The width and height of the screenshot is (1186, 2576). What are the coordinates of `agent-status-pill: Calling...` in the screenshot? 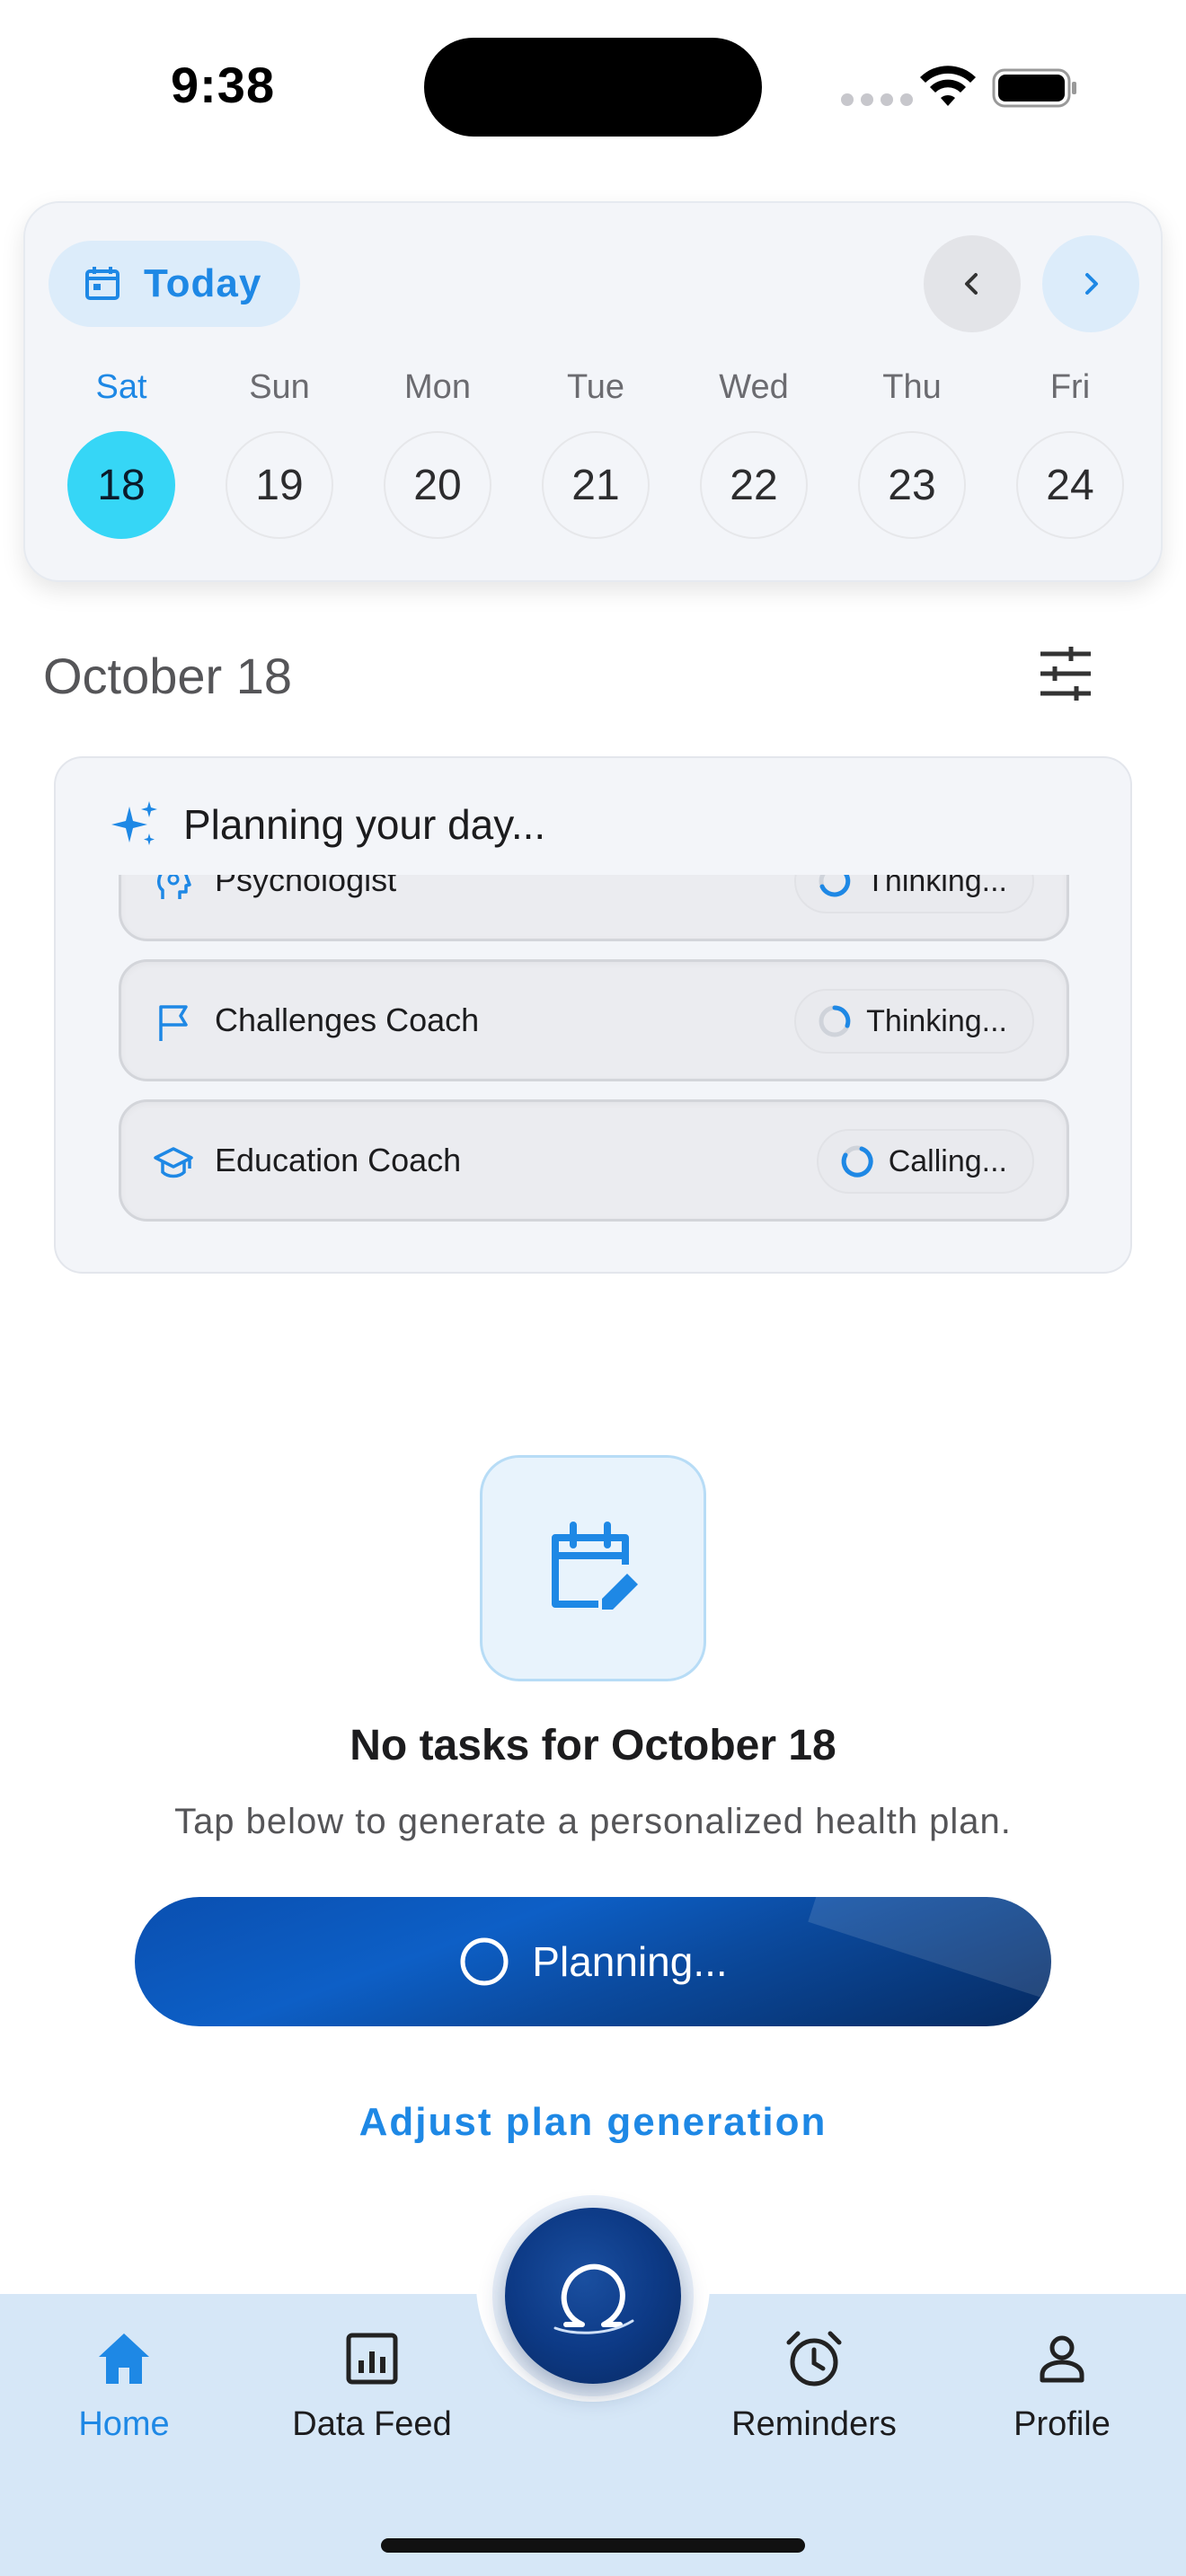 It's located at (925, 1161).